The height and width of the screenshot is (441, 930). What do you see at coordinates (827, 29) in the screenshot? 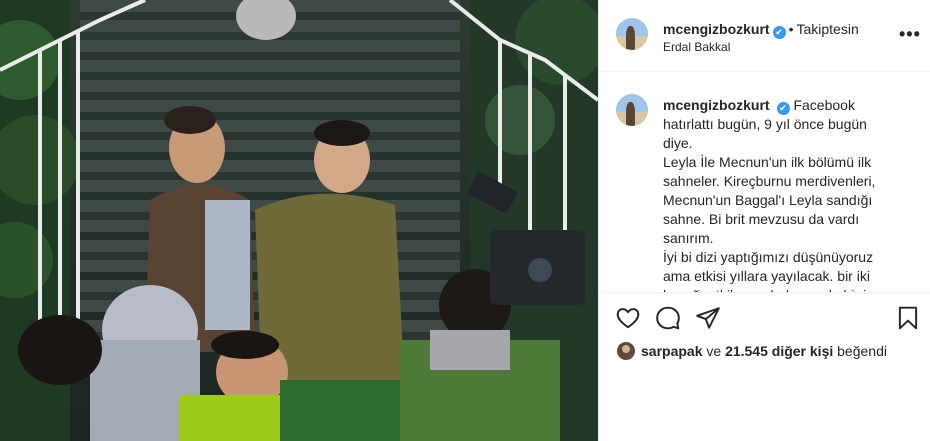
I see `follow-status: Takiptesin` at bounding box center [827, 29].